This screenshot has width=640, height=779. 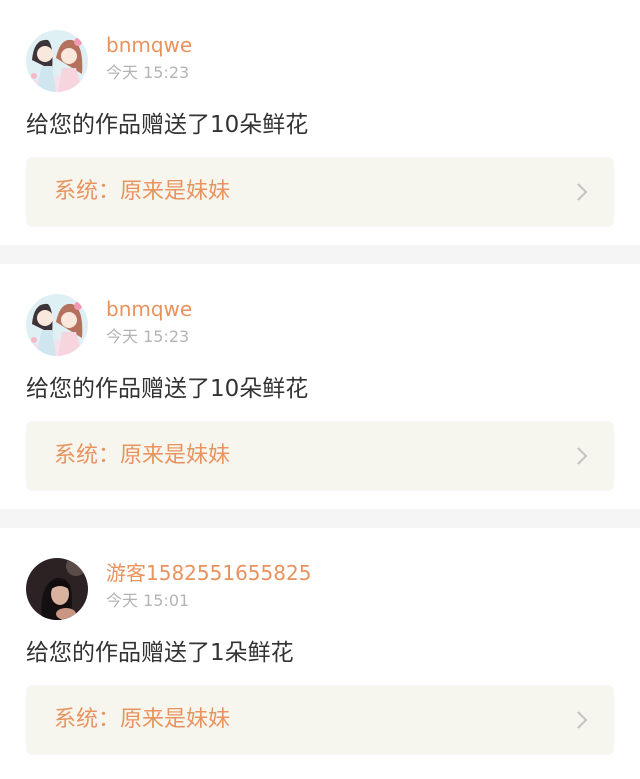 I want to click on photo-portrait-avatar-icon, so click(x=57, y=589).